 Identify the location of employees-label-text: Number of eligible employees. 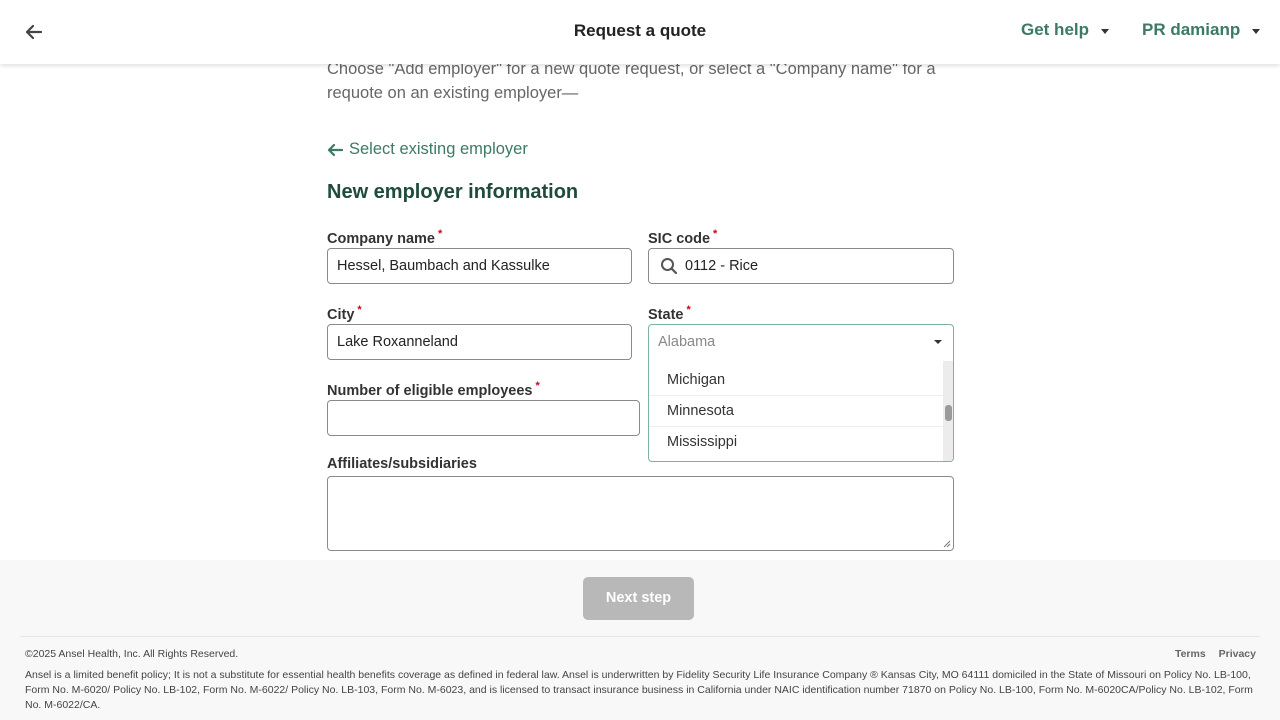
(430, 390).